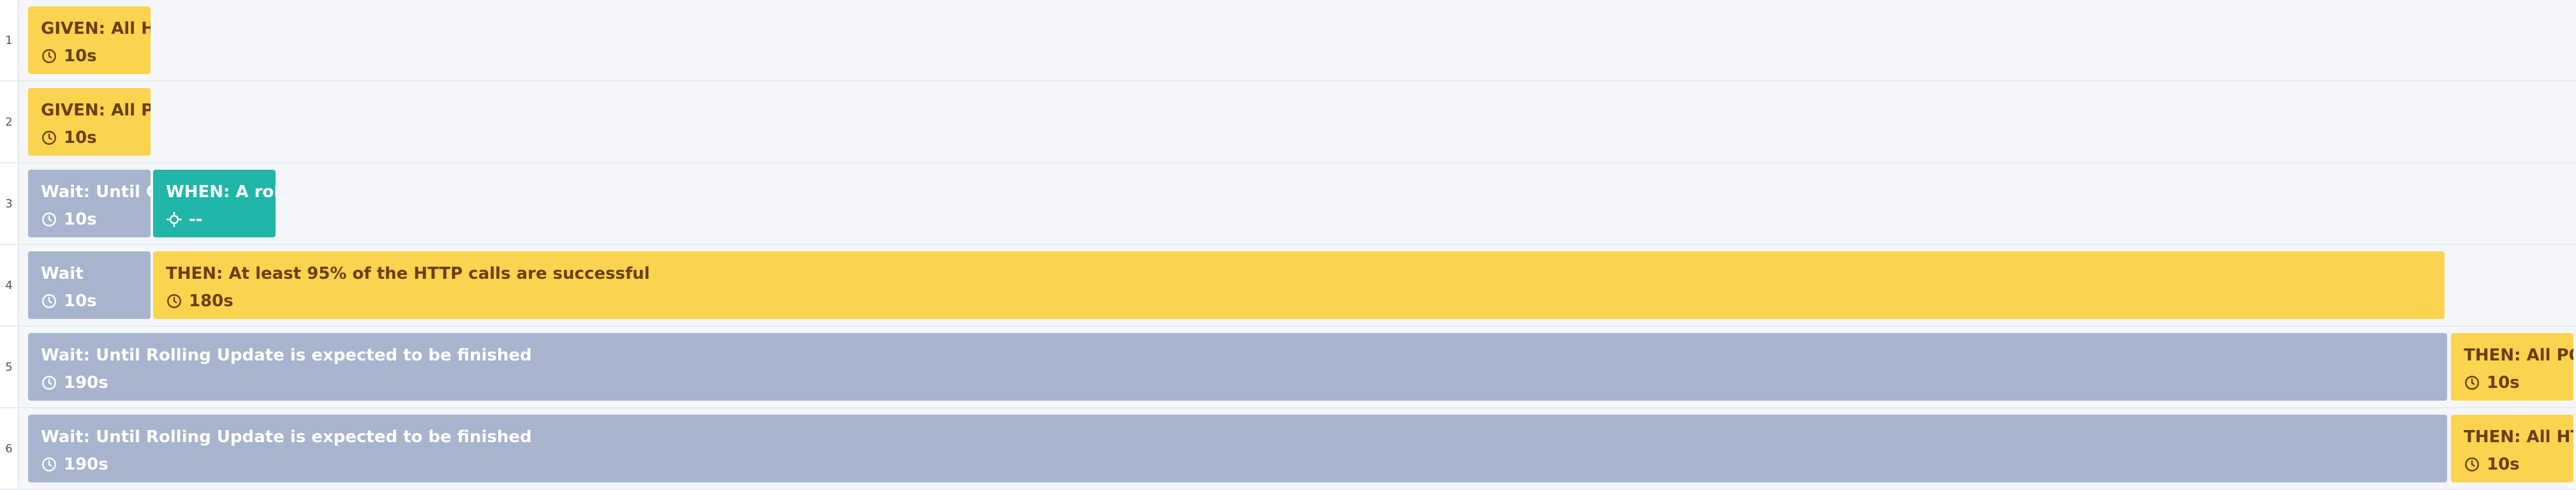  I want to click on then-step-block: THEN: All HTTP calls are successful 10s, so click(2512, 448).